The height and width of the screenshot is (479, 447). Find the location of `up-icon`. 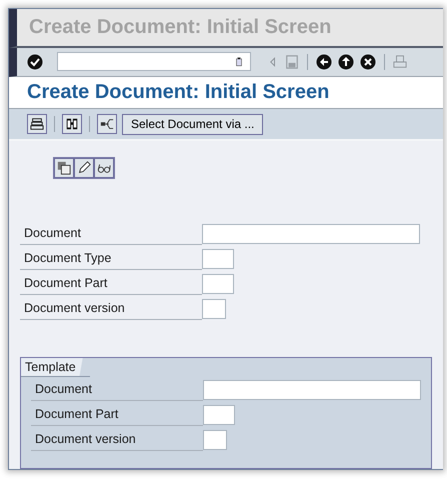

up-icon is located at coordinates (346, 62).